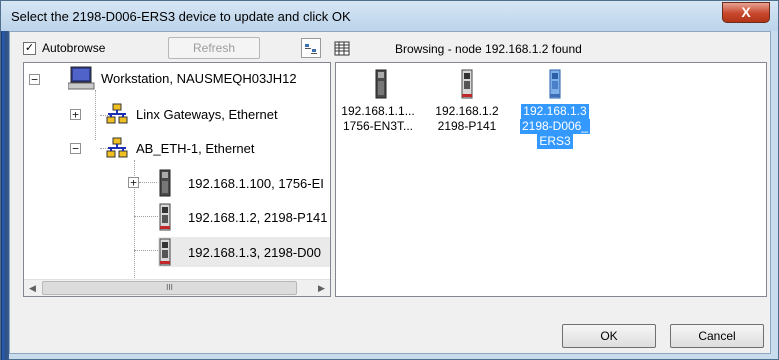 The image size is (779, 360). What do you see at coordinates (321, 288) in the screenshot?
I see `scroll-right-icon: ▶` at bounding box center [321, 288].